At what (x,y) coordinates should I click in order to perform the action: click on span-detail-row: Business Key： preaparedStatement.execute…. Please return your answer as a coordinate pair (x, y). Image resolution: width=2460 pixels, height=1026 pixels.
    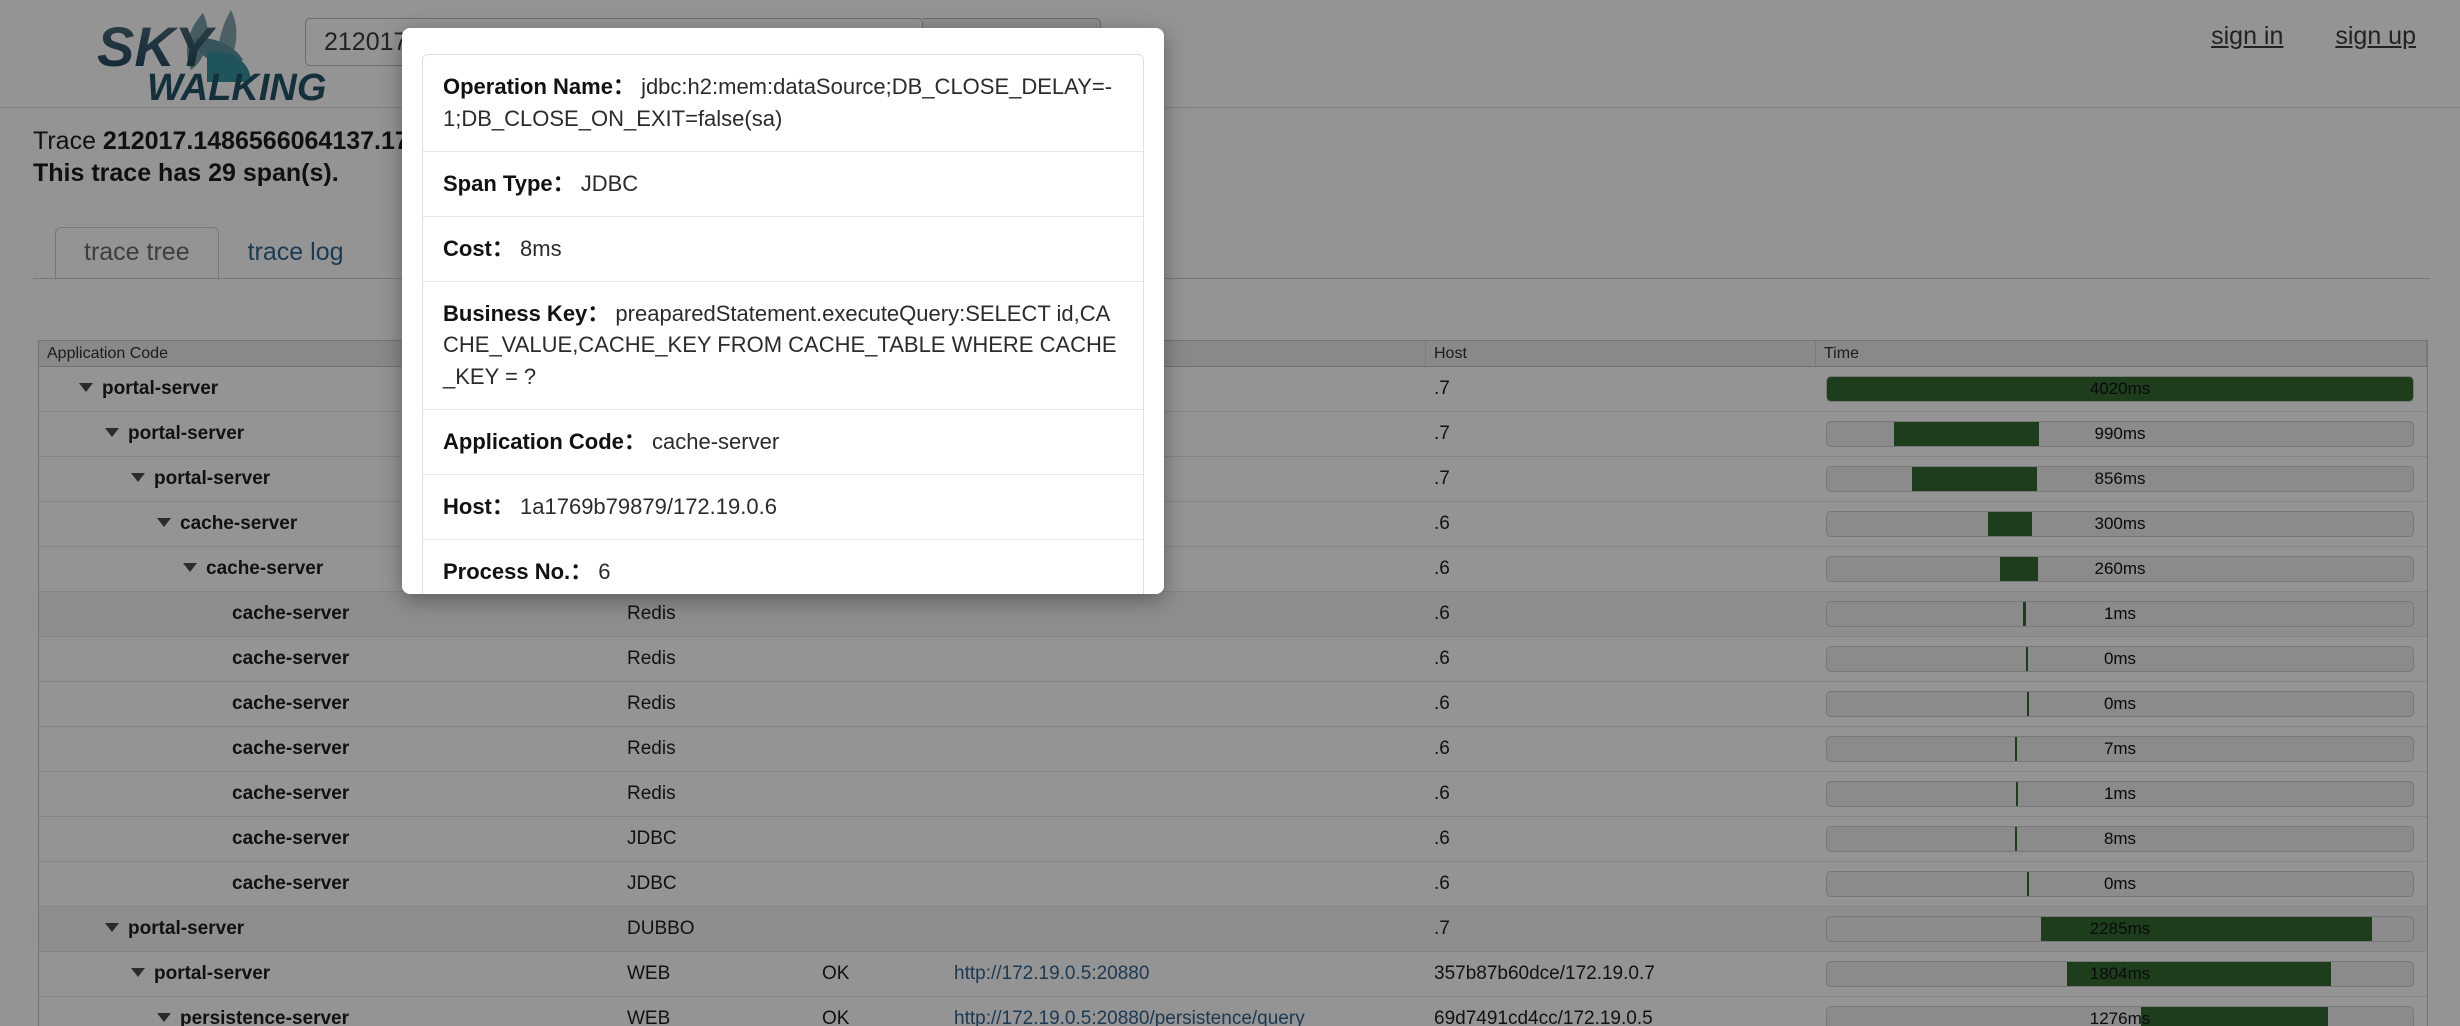
    Looking at the image, I should click on (783, 346).